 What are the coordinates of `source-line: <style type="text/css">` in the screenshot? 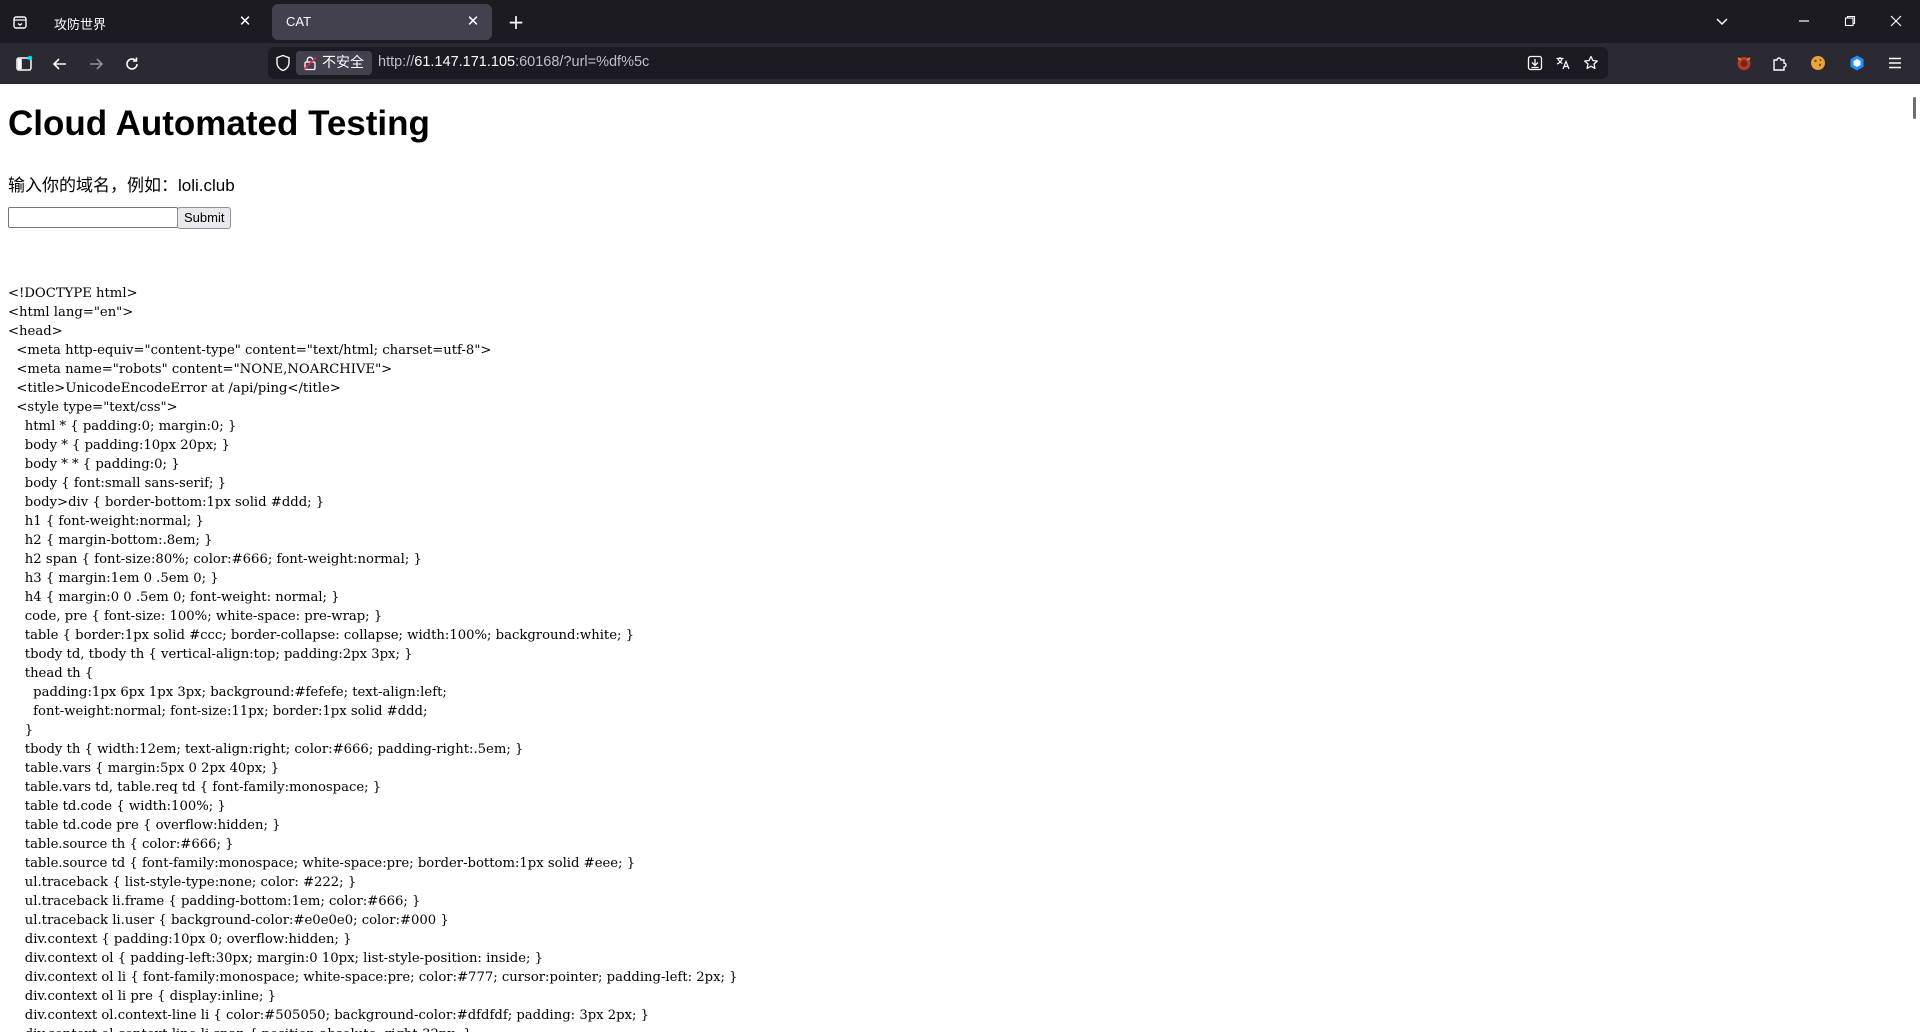 It's located at (93, 407).